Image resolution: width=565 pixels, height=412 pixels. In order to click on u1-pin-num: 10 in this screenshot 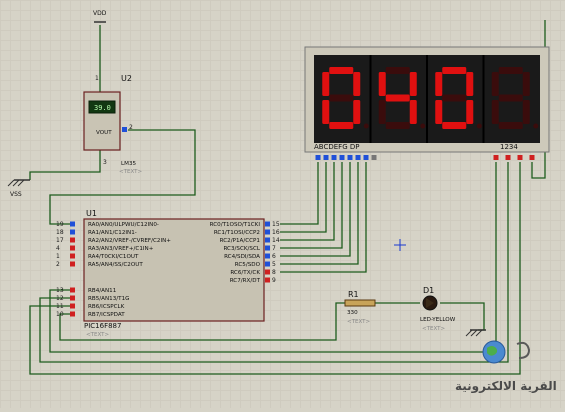, I will do `click(60, 314)`.